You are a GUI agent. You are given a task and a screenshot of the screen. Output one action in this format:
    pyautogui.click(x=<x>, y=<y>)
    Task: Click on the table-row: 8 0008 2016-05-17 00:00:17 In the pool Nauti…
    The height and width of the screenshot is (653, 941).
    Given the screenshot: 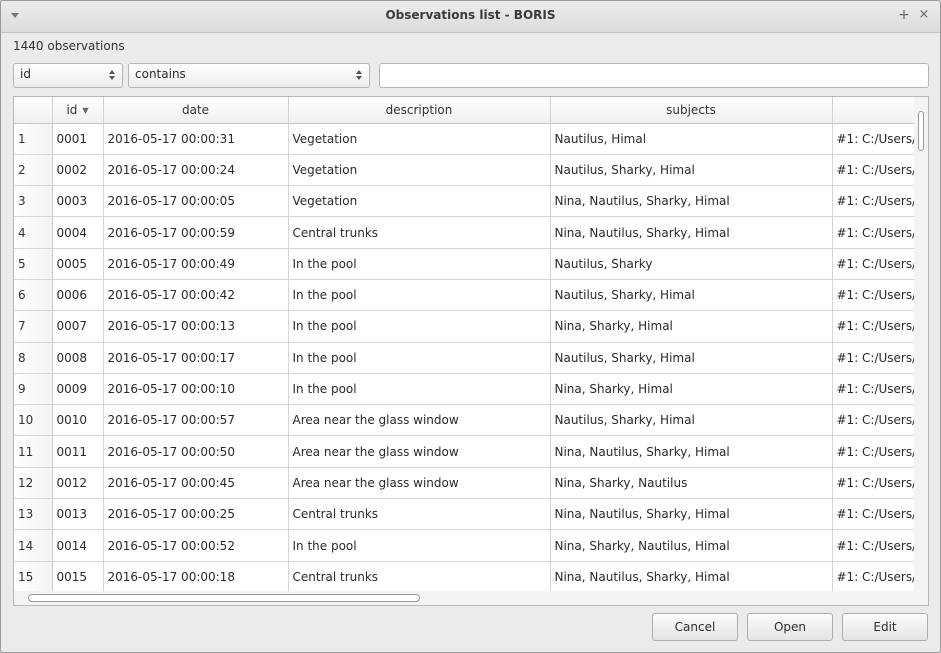 What is the action you would take?
    pyautogui.click(x=471, y=358)
    